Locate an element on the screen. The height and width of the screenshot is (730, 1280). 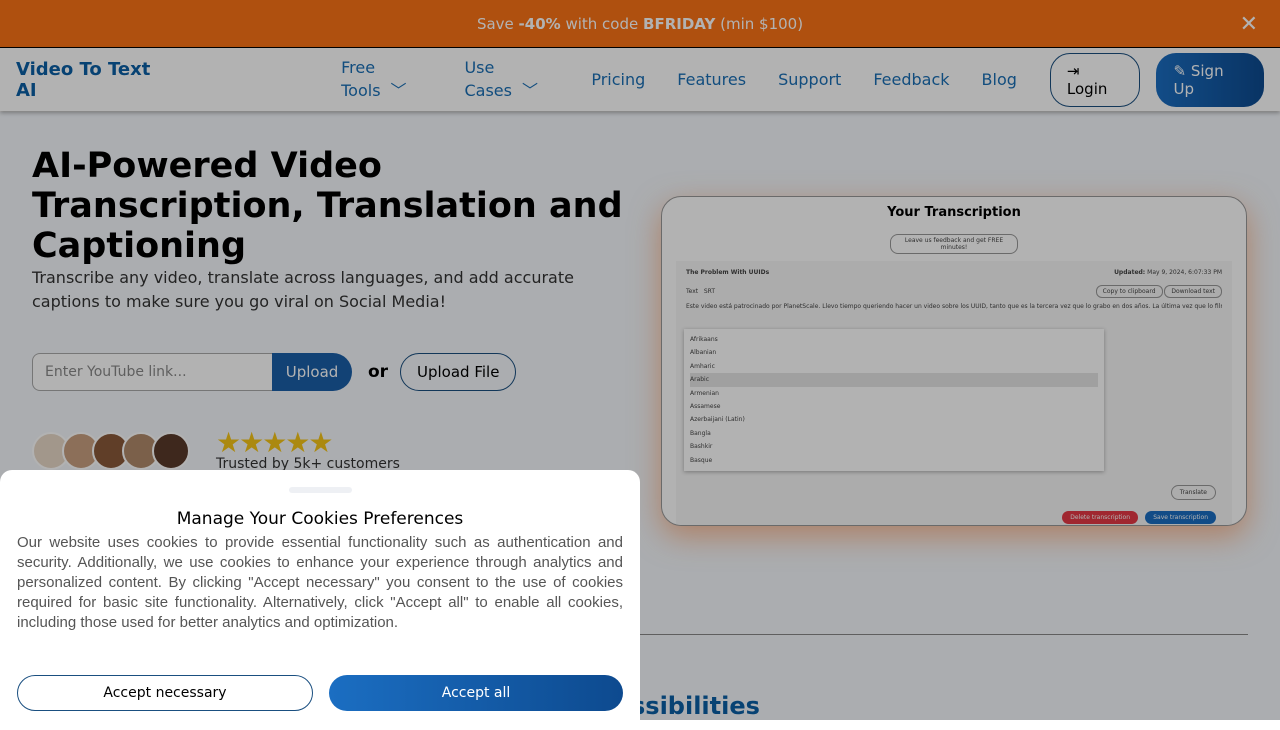
drag-handle is located at coordinates (320, 490).